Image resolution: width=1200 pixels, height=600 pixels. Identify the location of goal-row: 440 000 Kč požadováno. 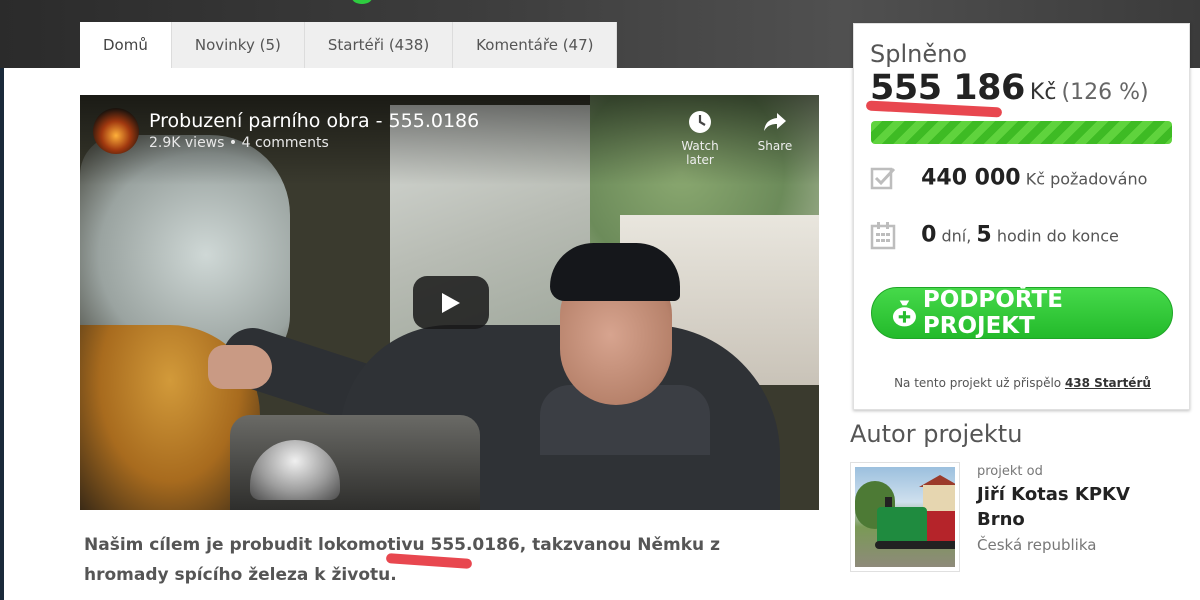
(1008, 180).